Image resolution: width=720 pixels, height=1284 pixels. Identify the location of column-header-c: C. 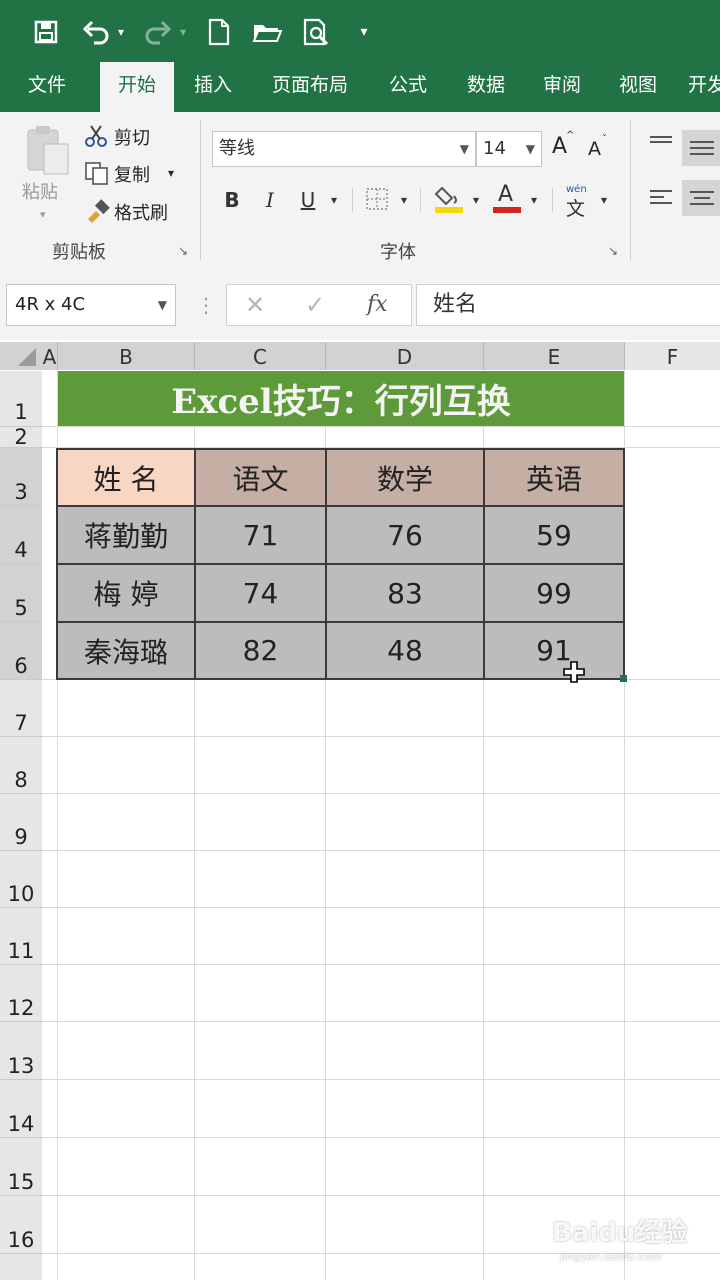
(260, 356).